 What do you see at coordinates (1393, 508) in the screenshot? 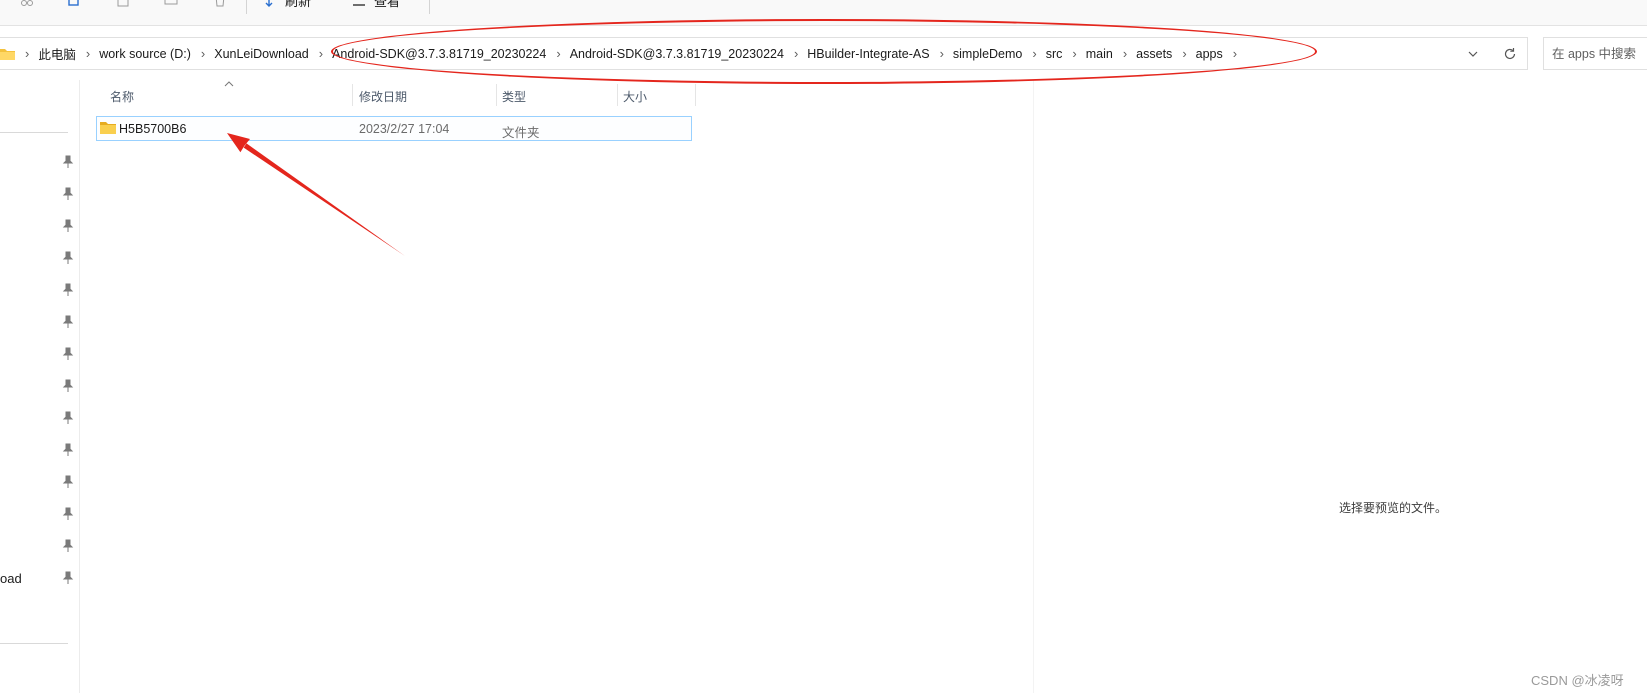
I see `preview-empty-message: 选择要预览的文件。` at bounding box center [1393, 508].